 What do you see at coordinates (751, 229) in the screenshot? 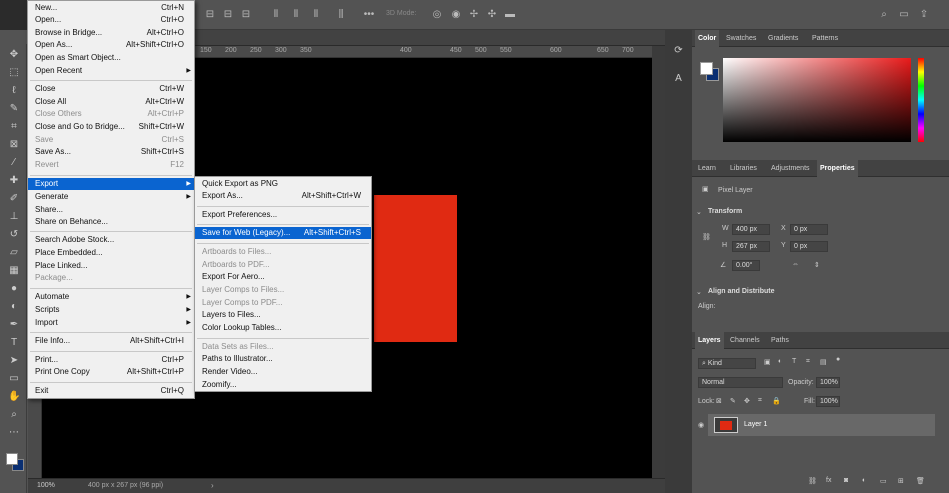
I see `width-field: 400 px` at bounding box center [751, 229].